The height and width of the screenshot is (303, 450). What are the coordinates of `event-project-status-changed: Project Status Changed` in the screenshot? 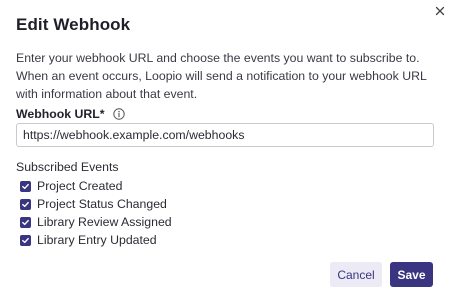 It's located at (93, 204).